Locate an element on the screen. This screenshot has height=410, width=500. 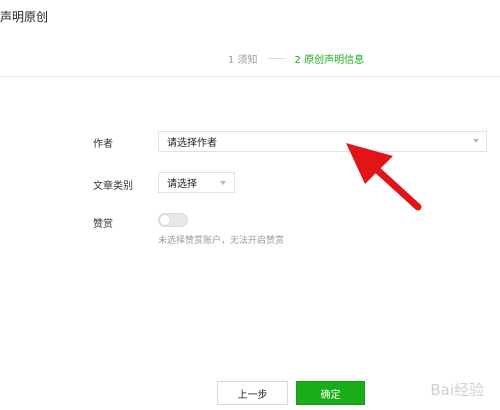
watermark: Bai经验 is located at coordinates (457, 390).